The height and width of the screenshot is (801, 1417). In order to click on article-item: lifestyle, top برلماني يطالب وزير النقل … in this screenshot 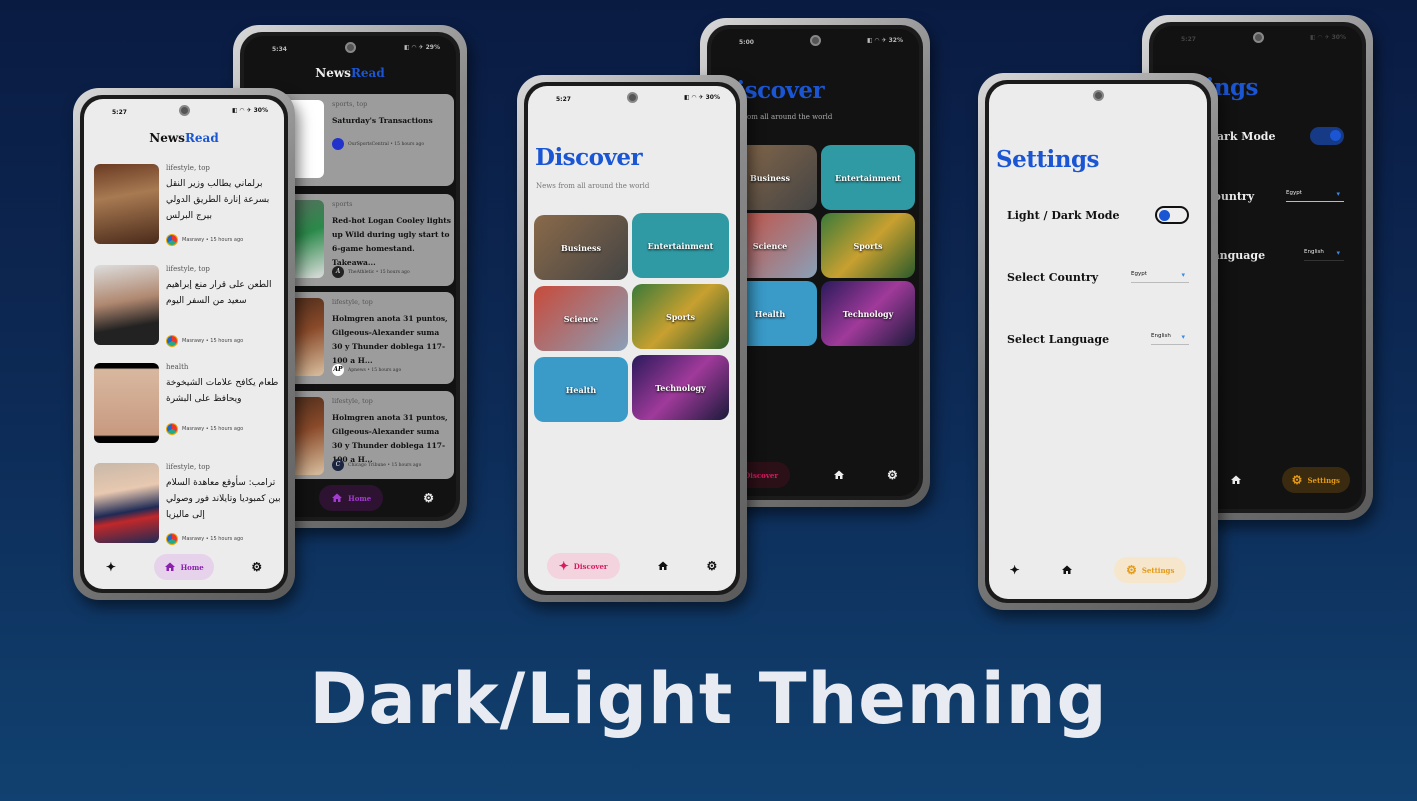, I will do `click(189, 205)`.